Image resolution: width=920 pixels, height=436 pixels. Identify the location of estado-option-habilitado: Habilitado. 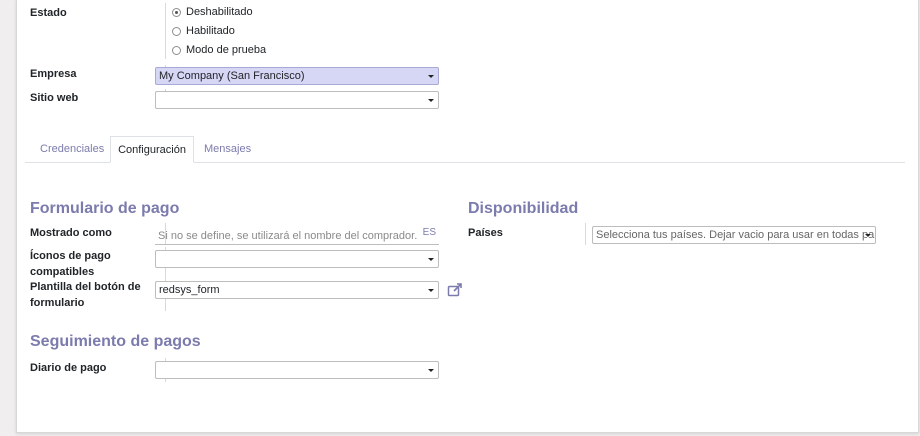
(203, 31).